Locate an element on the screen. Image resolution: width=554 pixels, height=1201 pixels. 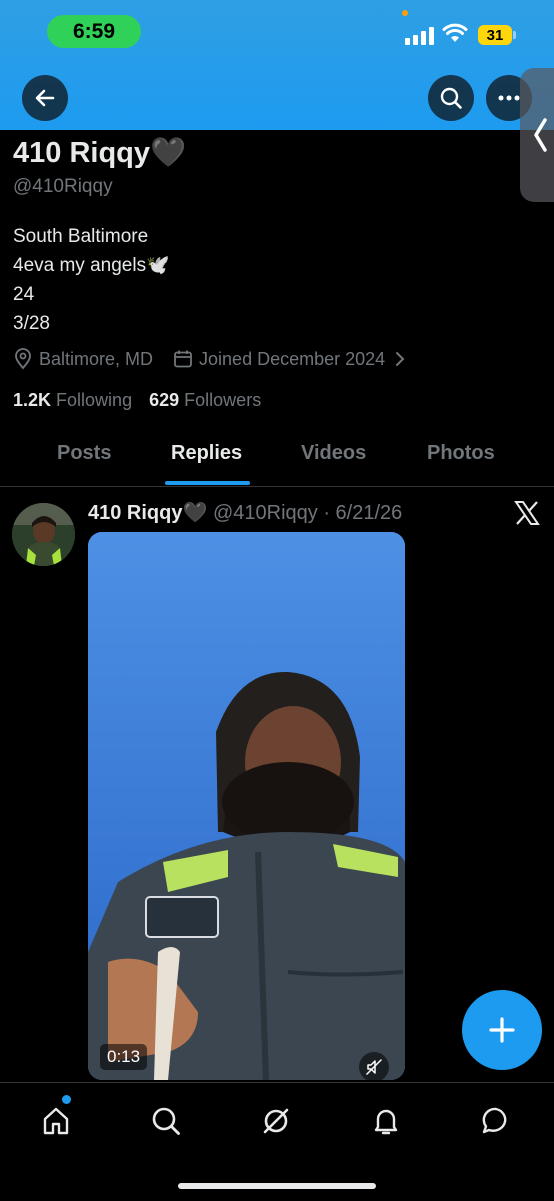
battery-tip is located at coordinates (514, 35).